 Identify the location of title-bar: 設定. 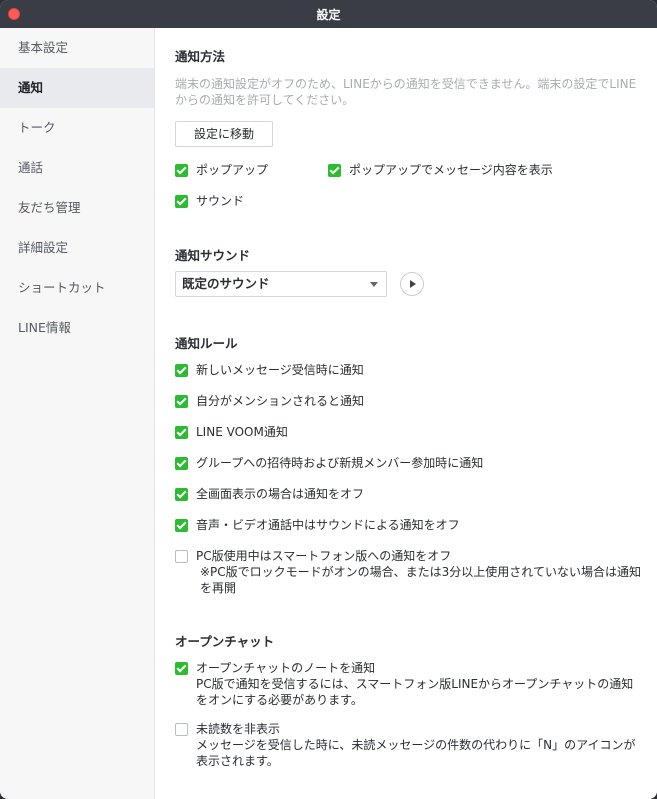
(328, 14).